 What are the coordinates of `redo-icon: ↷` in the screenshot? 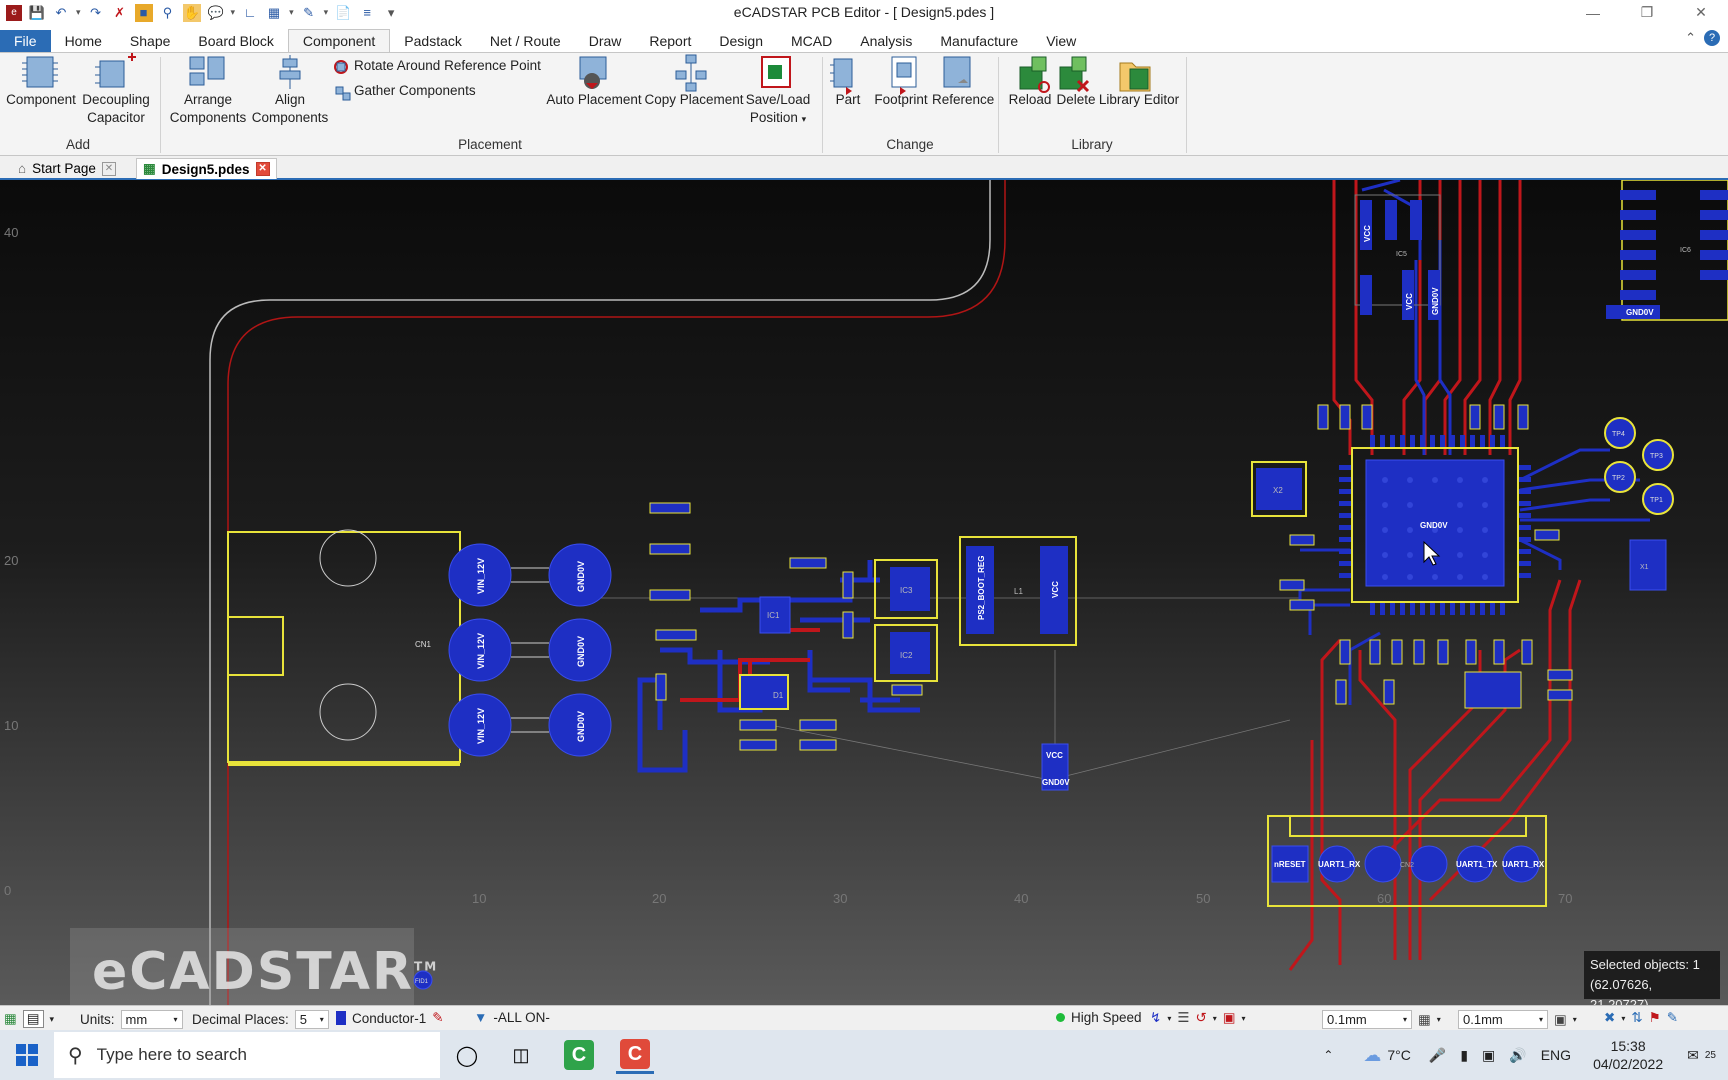 It's located at (96, 13).